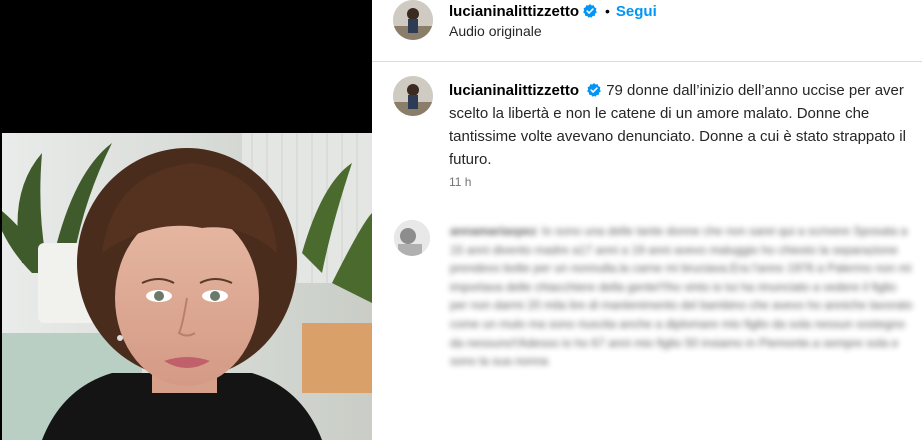  What do you see at coordinates (514, 11) in the screenshot?
I see `author-username: lucianinalittizzetto` at bounding box center [514, 11].